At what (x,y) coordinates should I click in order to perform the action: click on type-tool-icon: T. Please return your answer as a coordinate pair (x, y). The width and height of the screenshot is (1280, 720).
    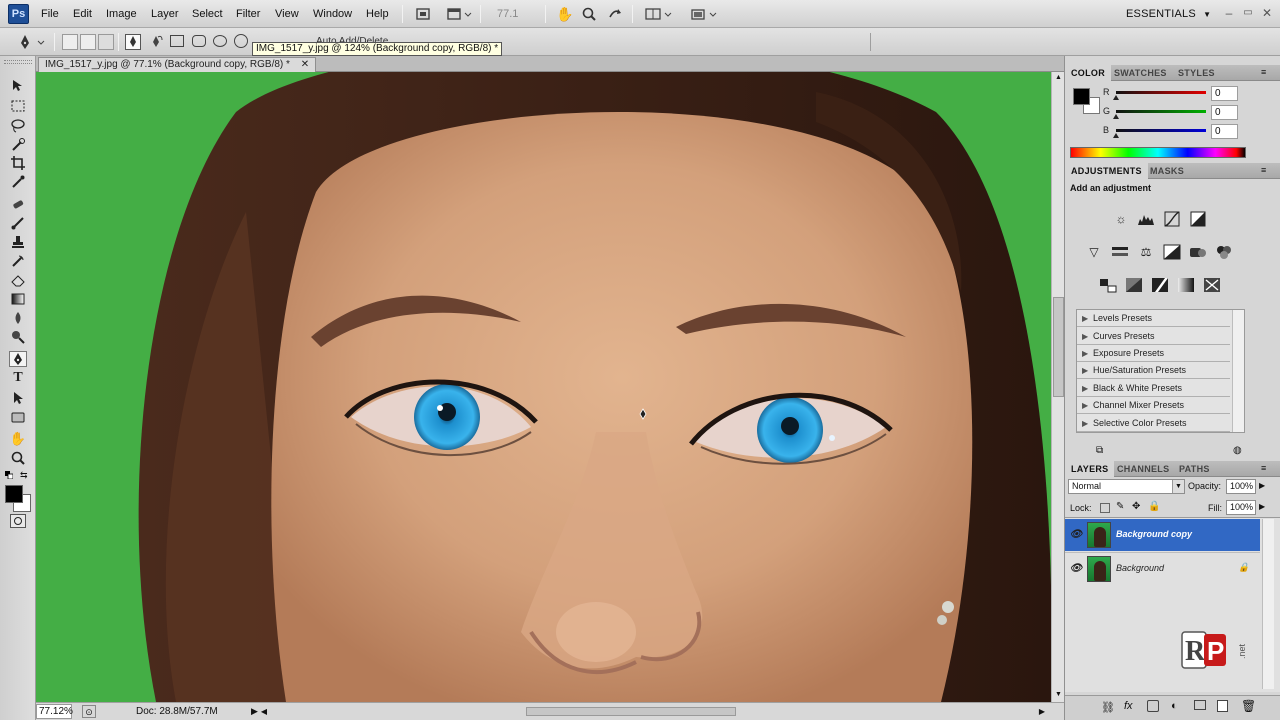
    Looking at the image, I should click on (18, 378).